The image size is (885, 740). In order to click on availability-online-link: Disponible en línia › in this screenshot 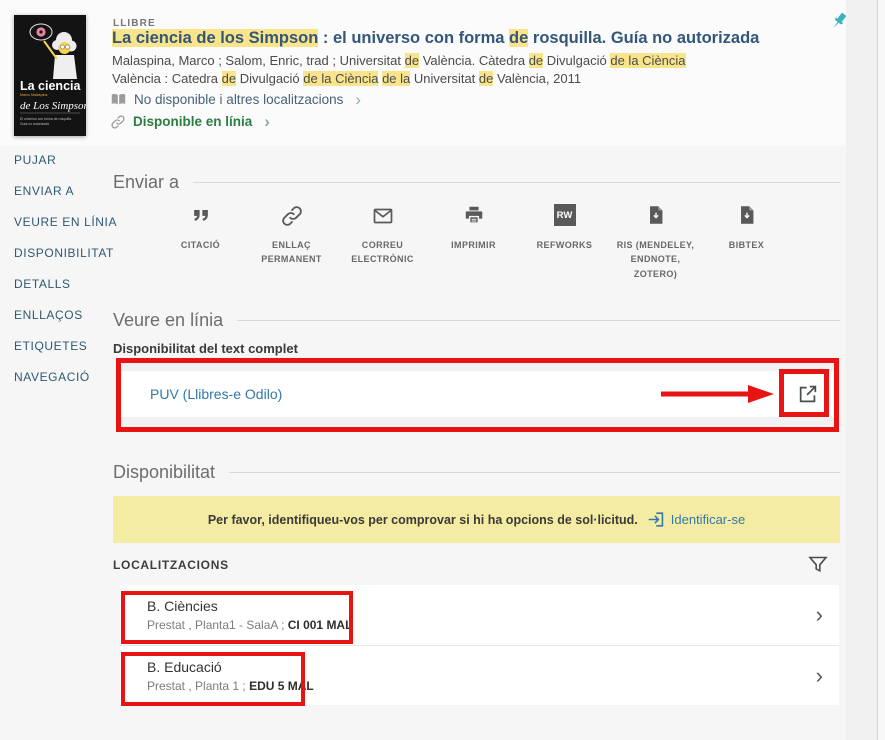, I will do `click(190, 121)`.